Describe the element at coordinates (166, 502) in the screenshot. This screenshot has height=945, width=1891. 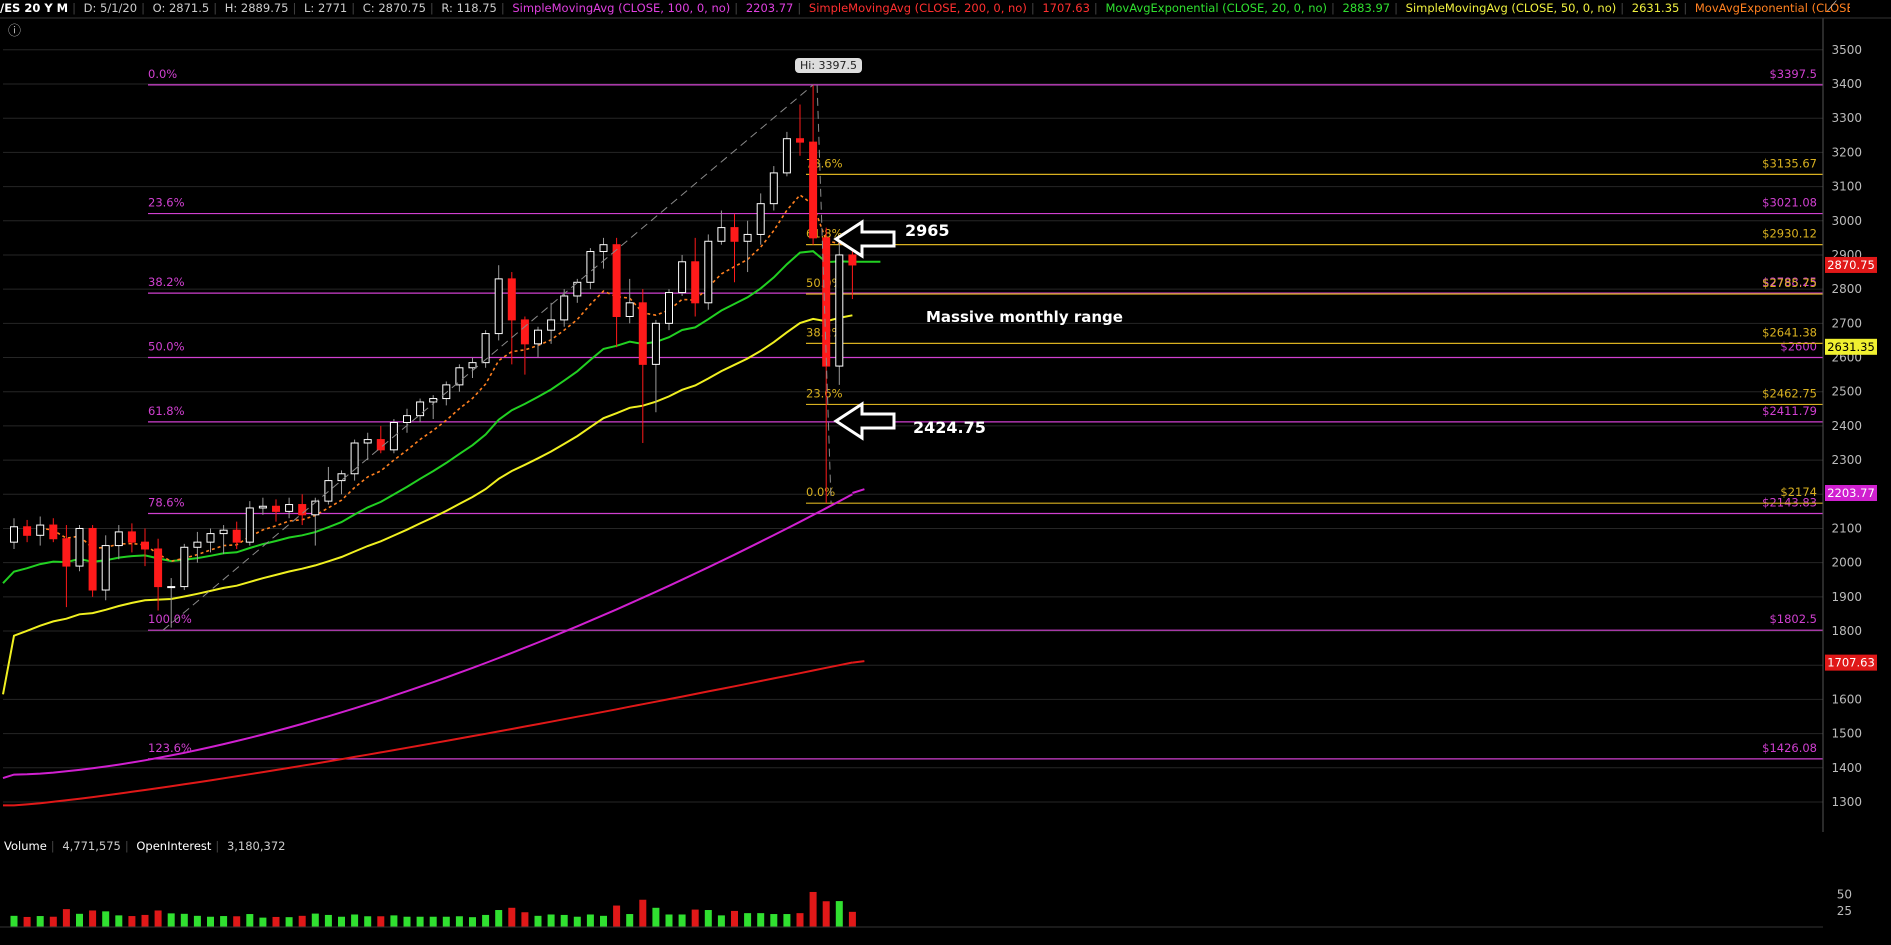
I see `fib-major-pct: 78.6%` at that location.